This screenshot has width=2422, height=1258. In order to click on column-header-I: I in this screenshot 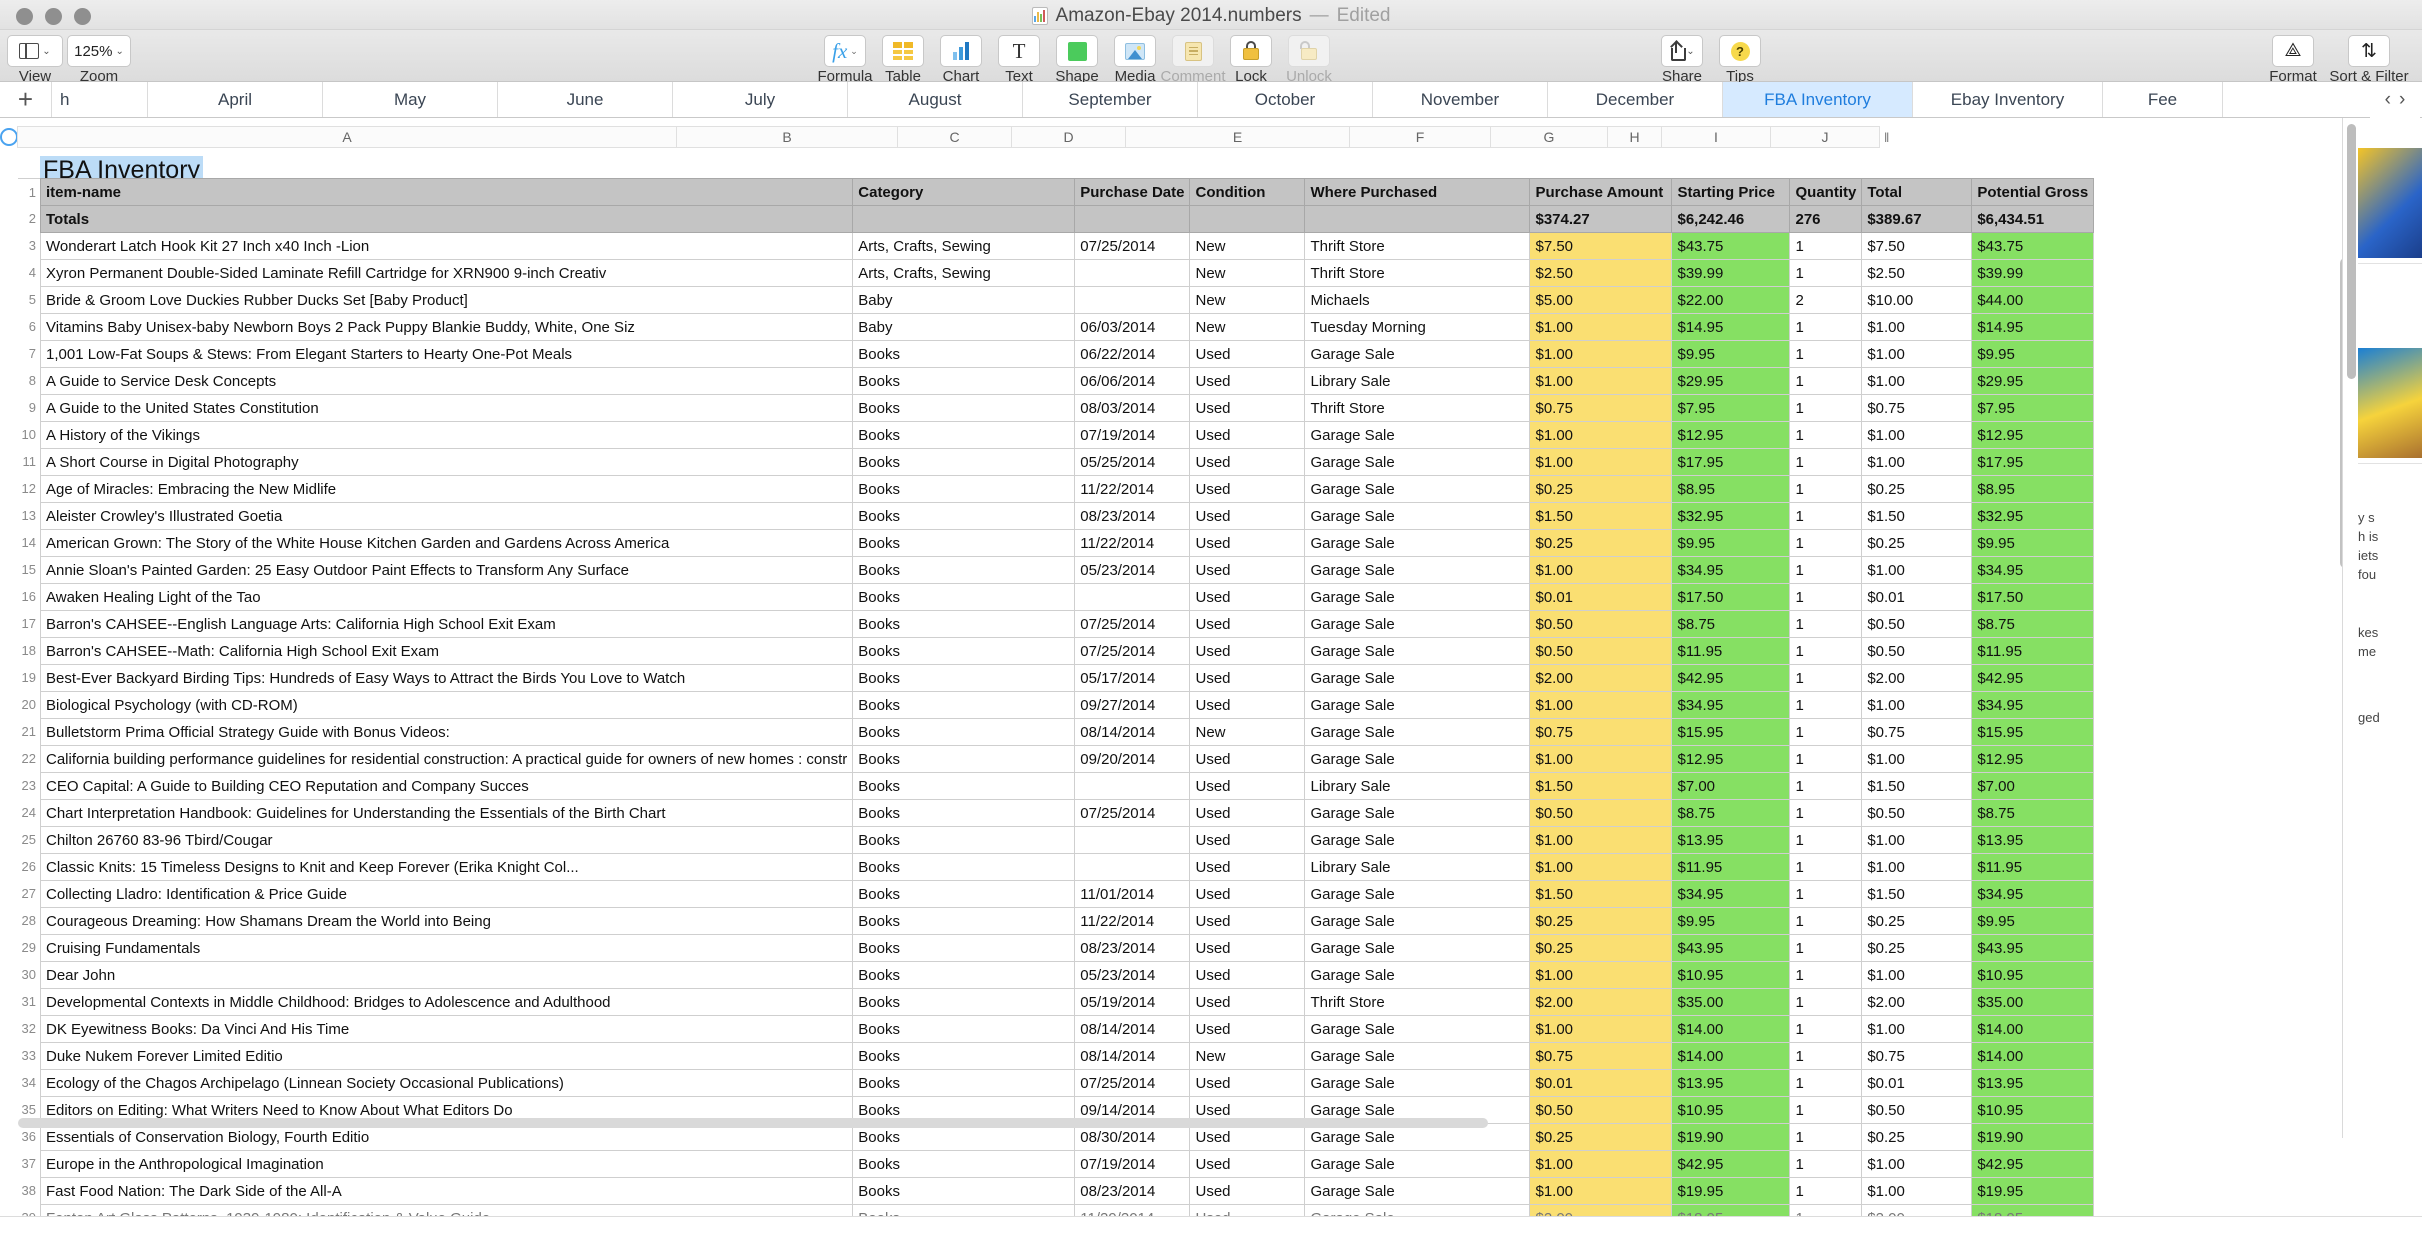, I will do `click(1716, 137)`.